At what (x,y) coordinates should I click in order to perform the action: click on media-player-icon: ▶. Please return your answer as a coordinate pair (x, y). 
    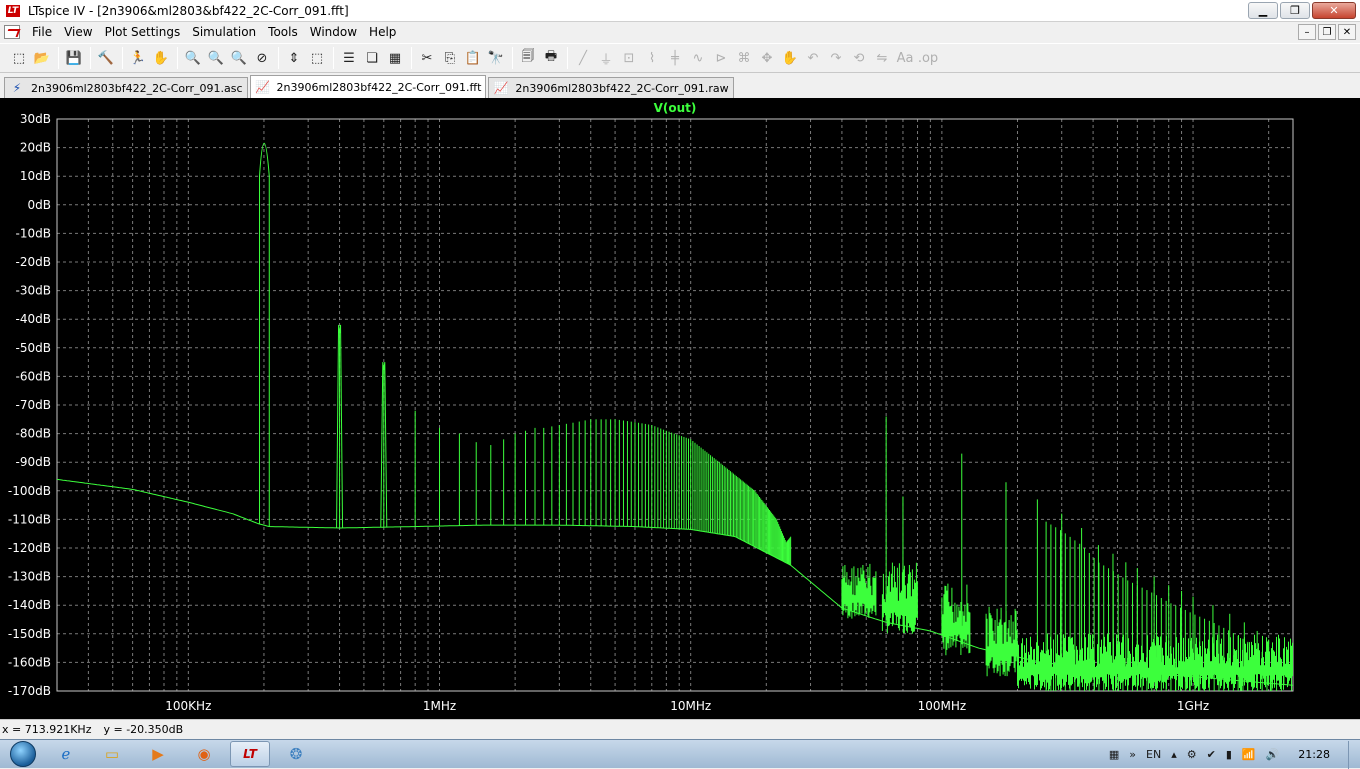
    Looking at the image, I should click on (158, 754).